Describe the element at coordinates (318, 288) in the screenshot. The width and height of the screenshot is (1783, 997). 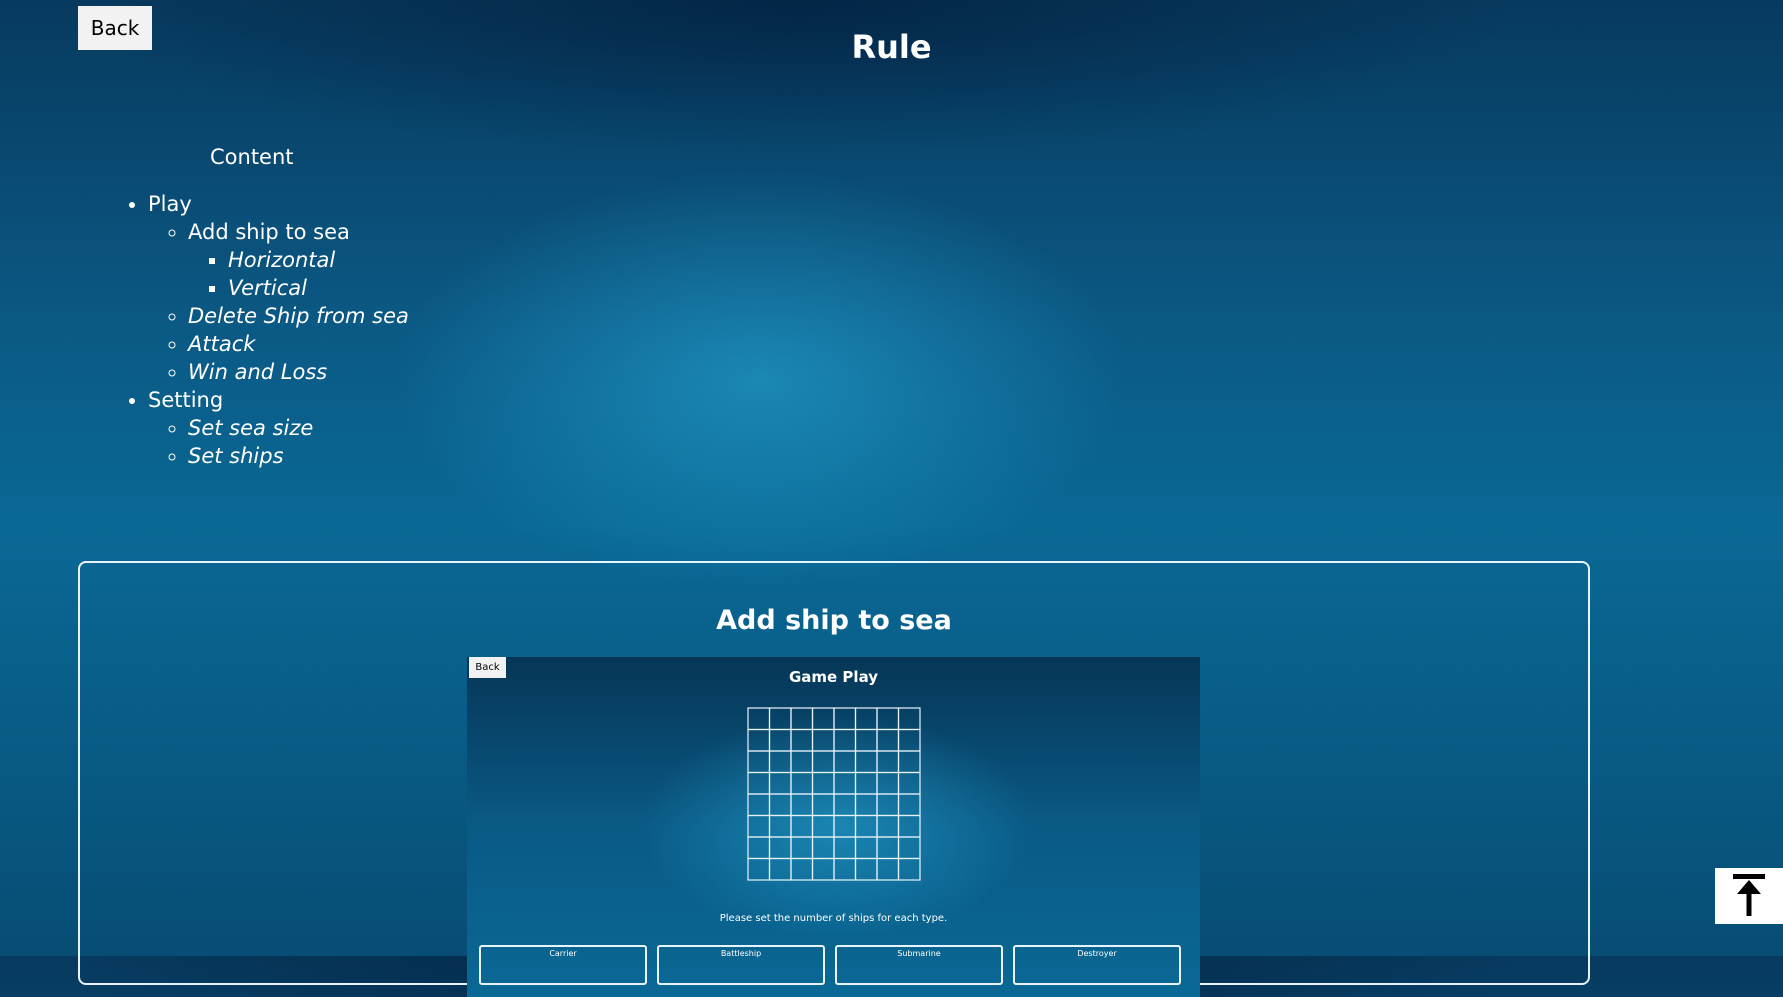
I see `toc-item-vertical: Vertical` at that location.